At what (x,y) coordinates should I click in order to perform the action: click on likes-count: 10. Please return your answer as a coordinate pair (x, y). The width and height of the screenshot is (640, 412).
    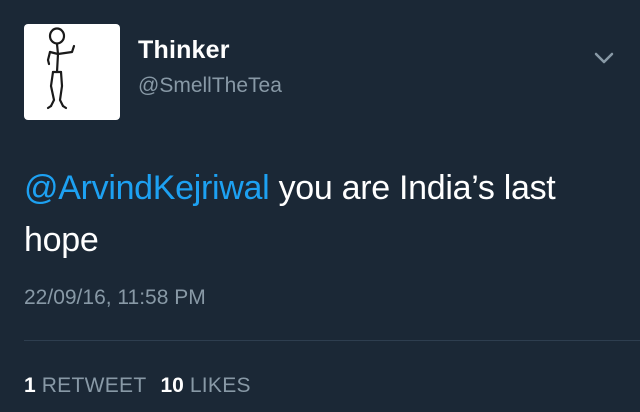
    Looking at the image, I should click on (172, 385).